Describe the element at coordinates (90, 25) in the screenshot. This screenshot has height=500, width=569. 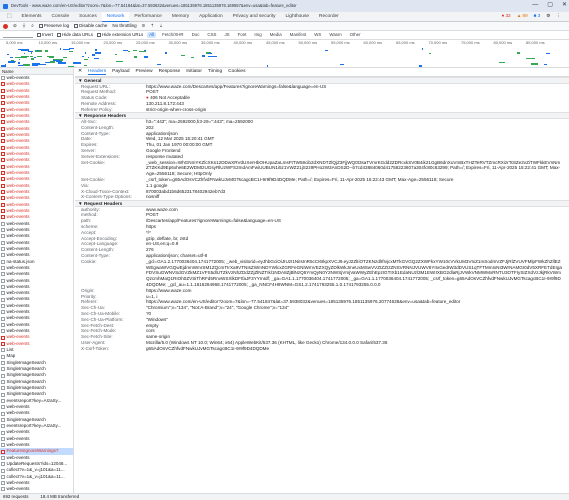
I see `disable-cache-checkbox: Disable cache` at that location.